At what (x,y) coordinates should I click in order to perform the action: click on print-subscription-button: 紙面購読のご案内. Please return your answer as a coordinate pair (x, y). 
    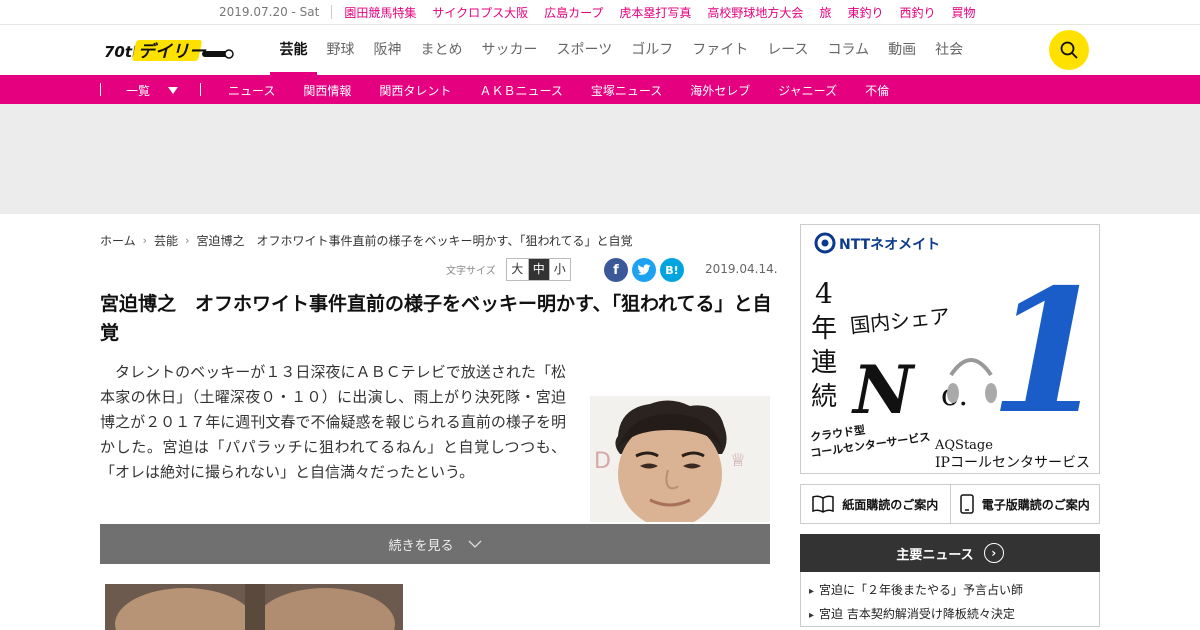
    Looking at the image, I should click on (875, 504).